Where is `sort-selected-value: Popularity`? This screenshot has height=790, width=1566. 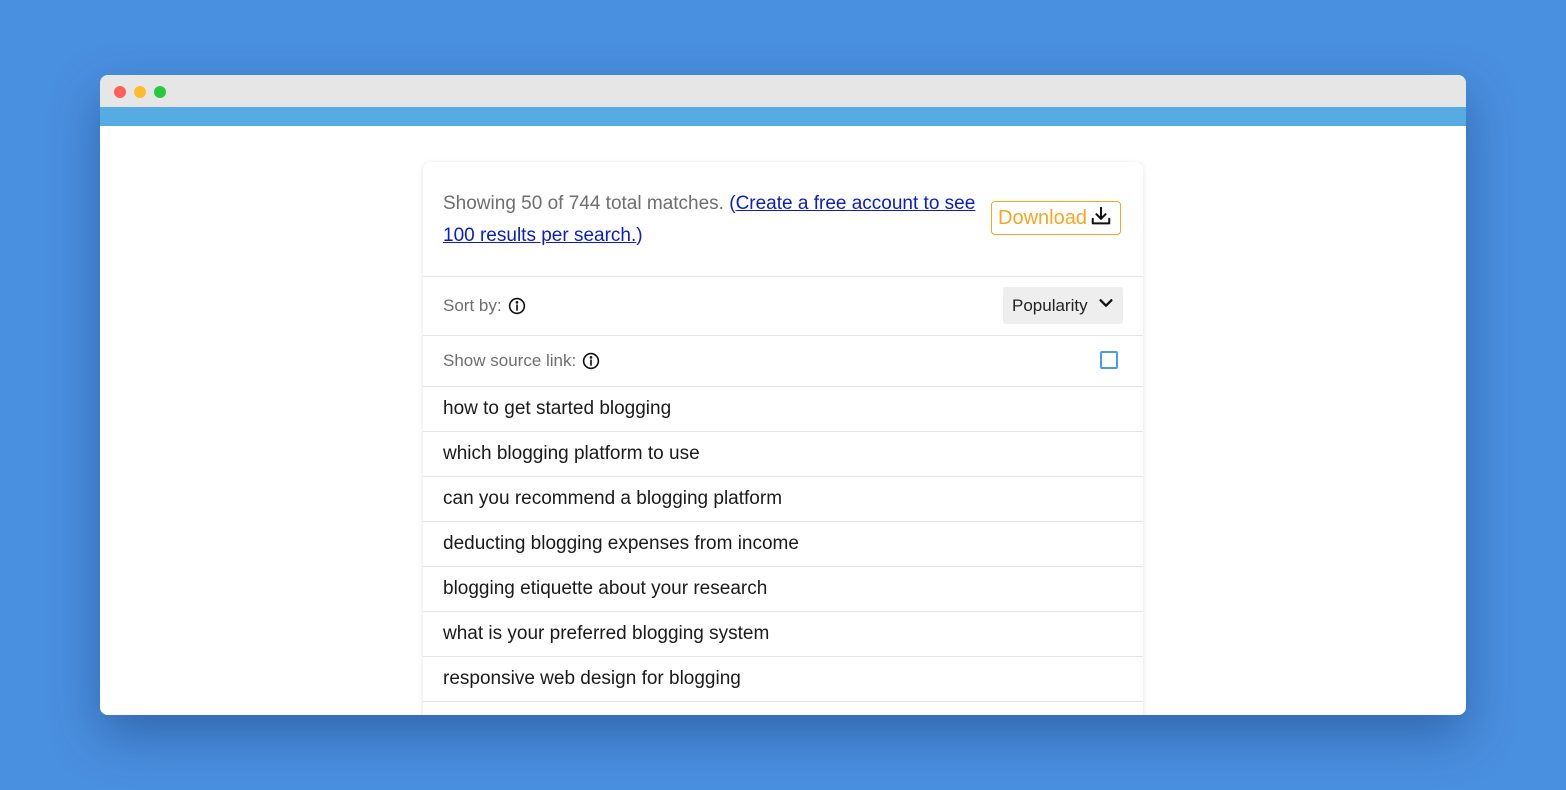 sort-selected-value: Popularity is located at coordinates (1050, 305).